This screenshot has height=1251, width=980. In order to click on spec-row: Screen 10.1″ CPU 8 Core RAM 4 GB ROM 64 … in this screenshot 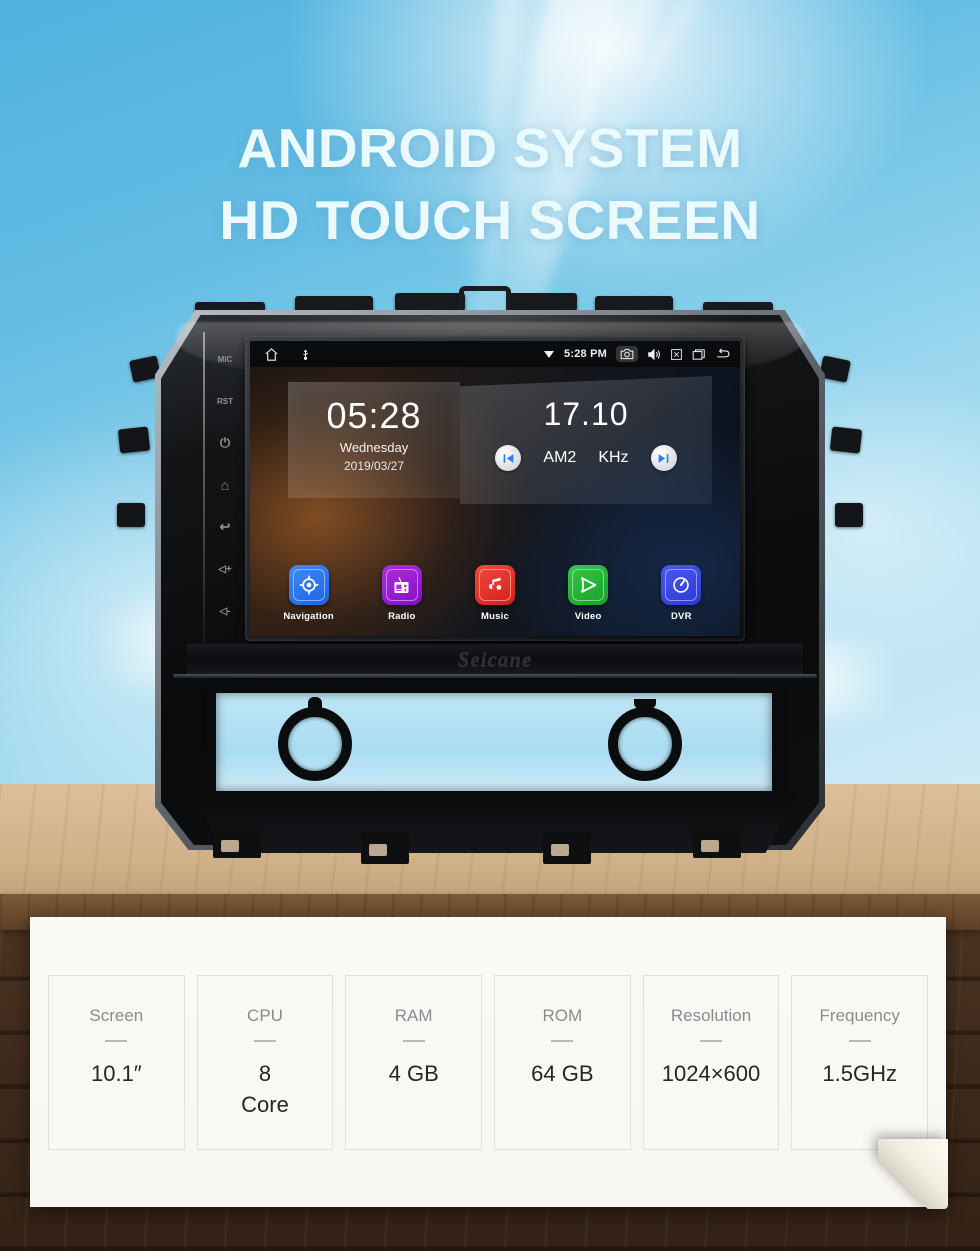, I will do `click(488, 1062)`.